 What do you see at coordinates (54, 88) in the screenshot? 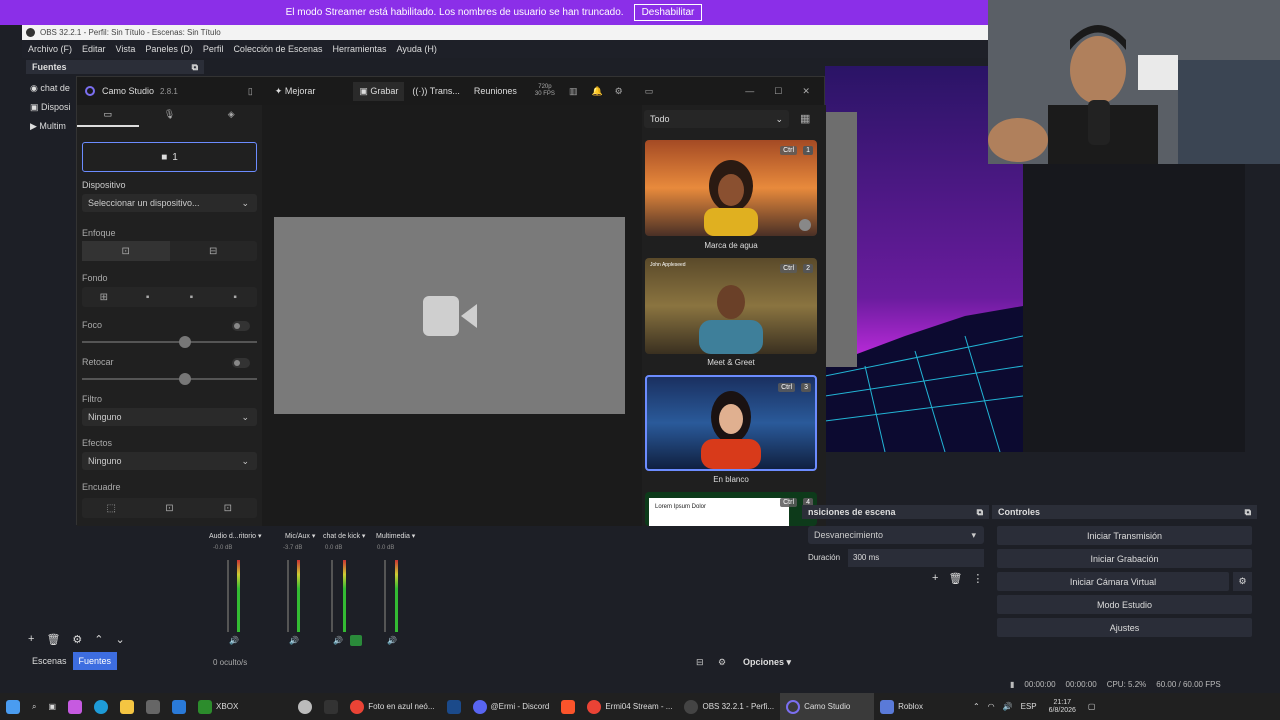
I see `source-item: ◉ chat de` at bounding box center [54, 88].